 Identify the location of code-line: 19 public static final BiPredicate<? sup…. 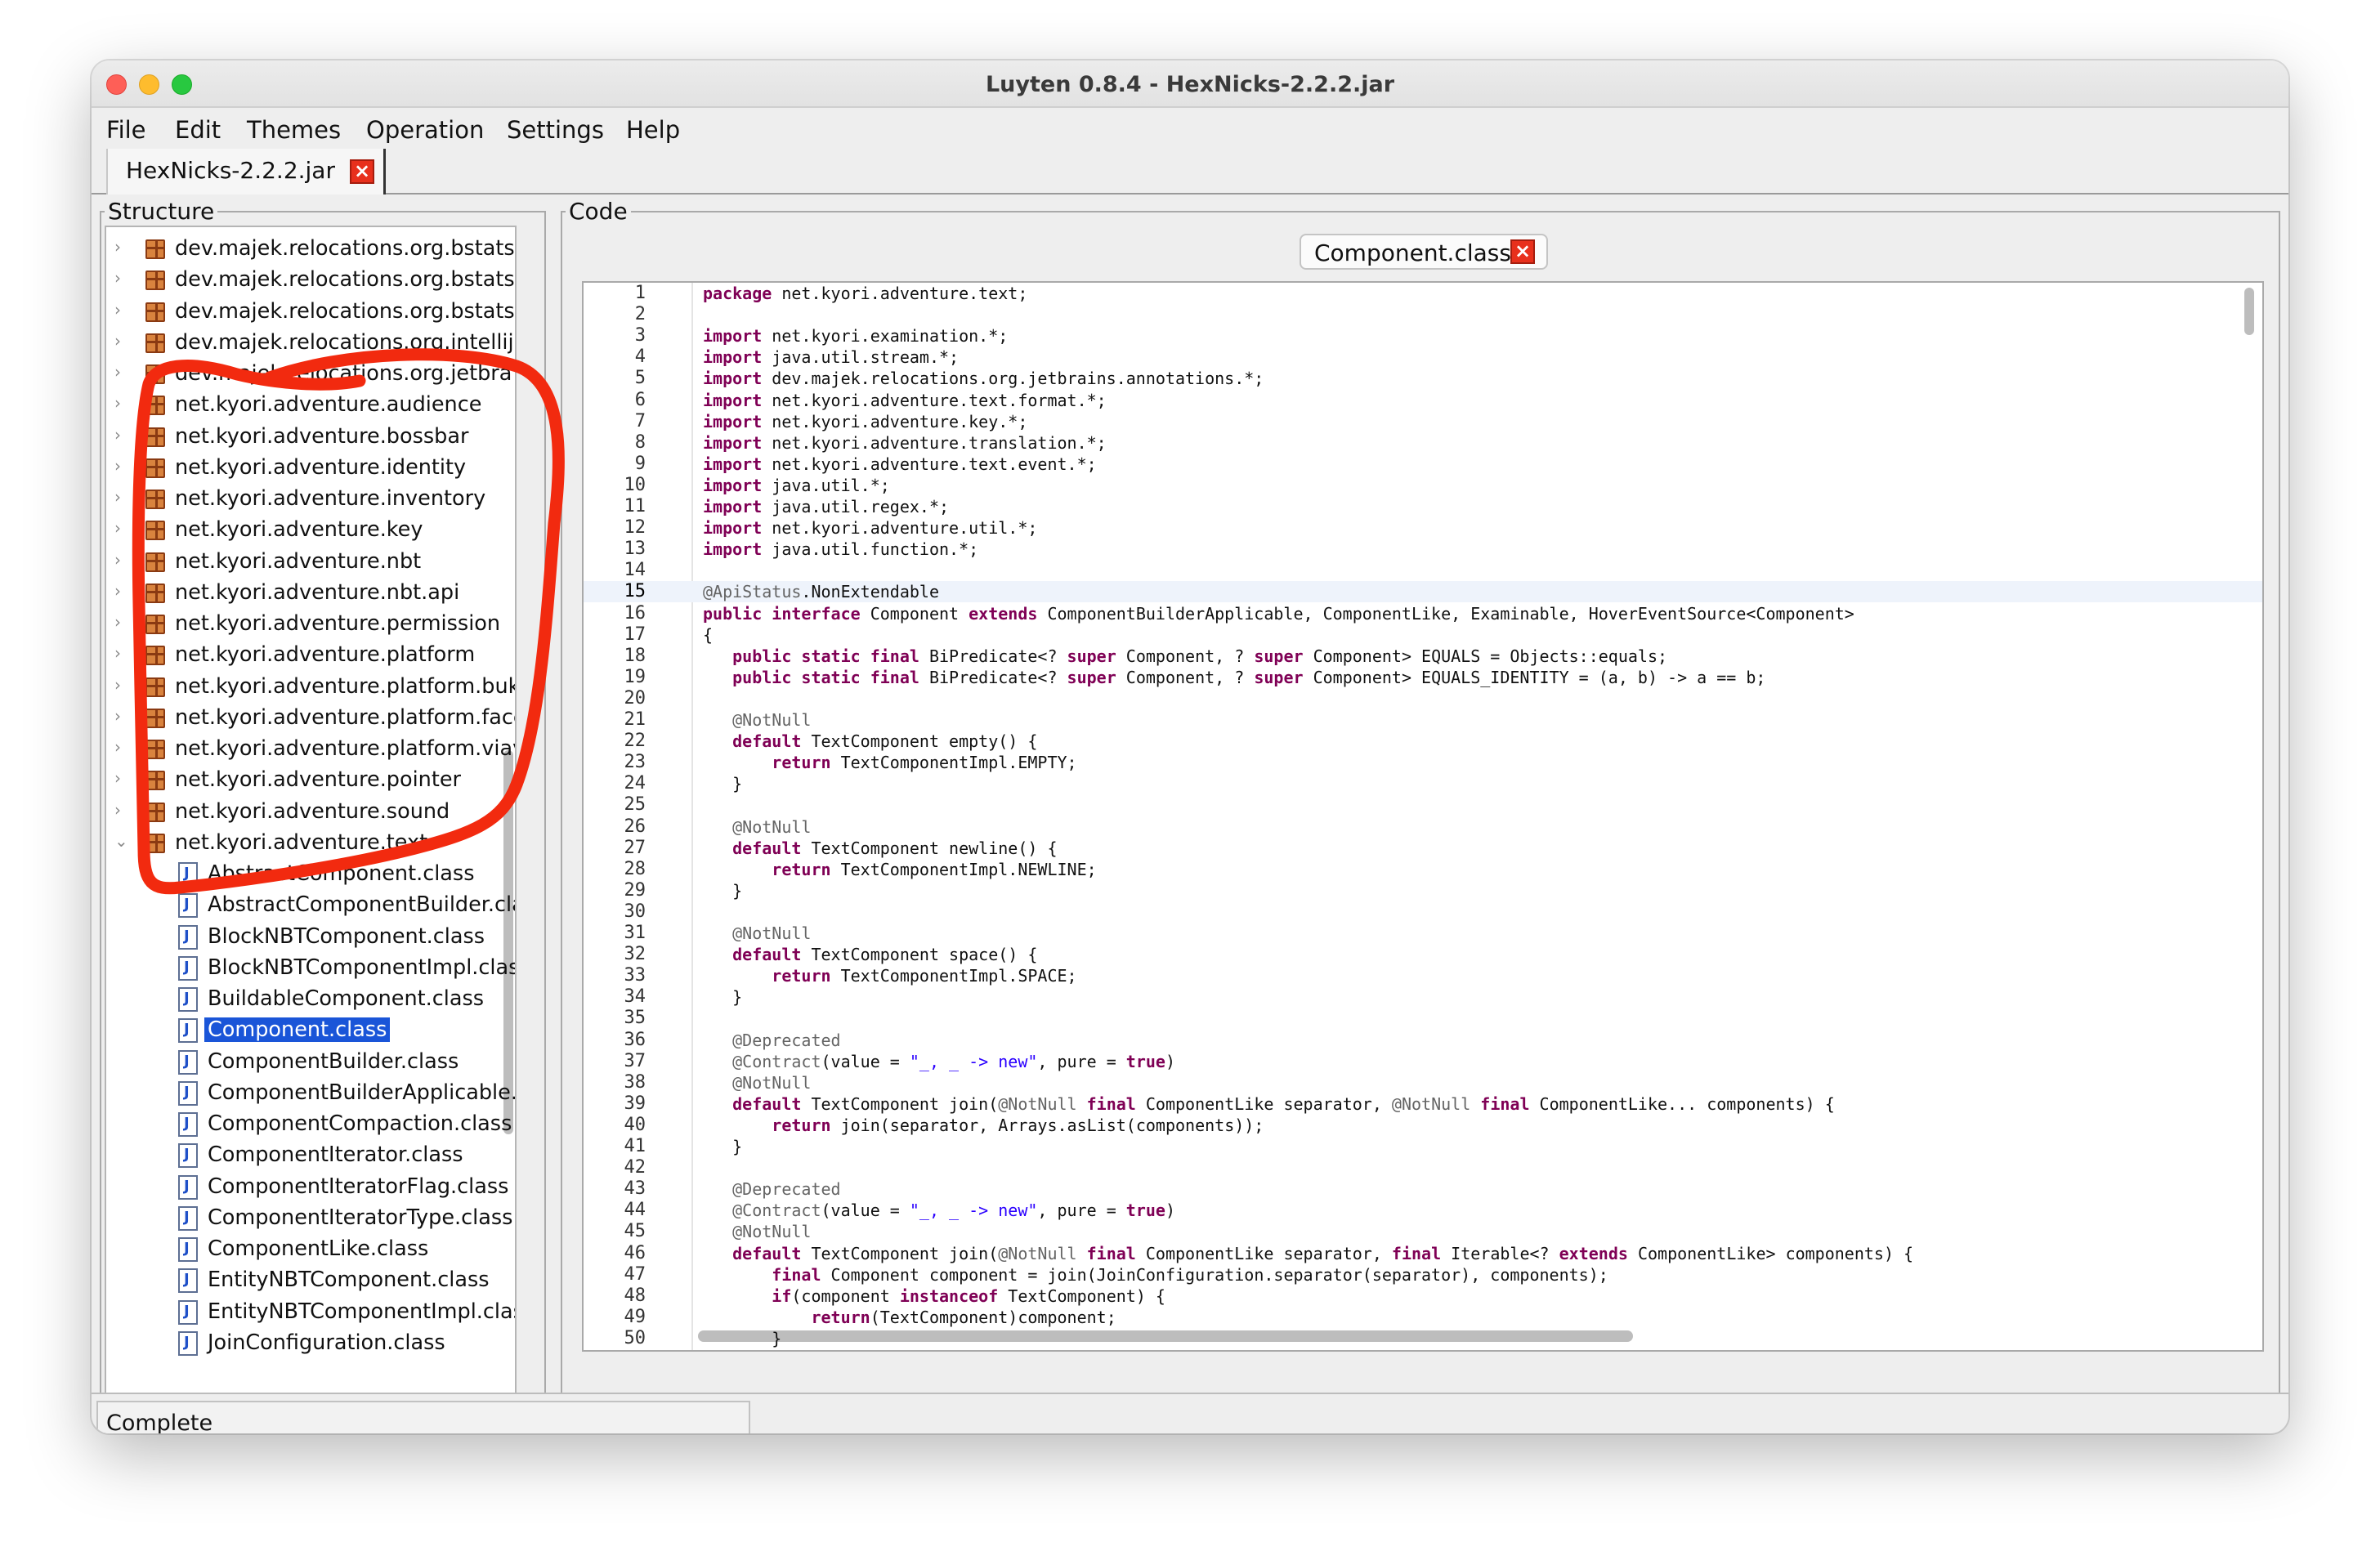
(1423, 678).